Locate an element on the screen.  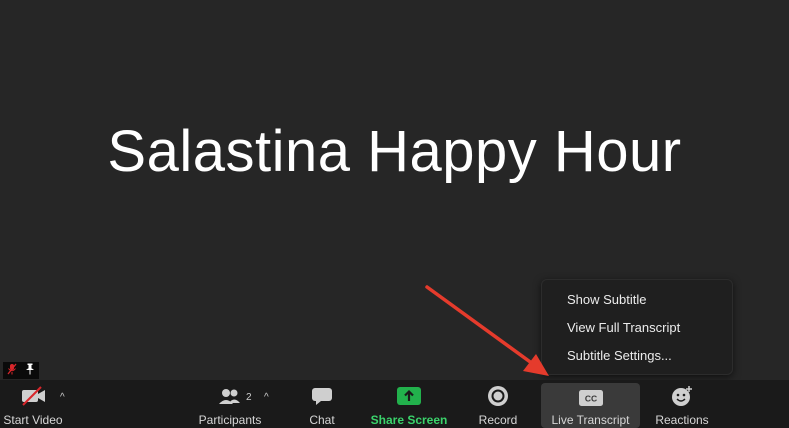
record-button: Record is located at coordinates (498, 404).